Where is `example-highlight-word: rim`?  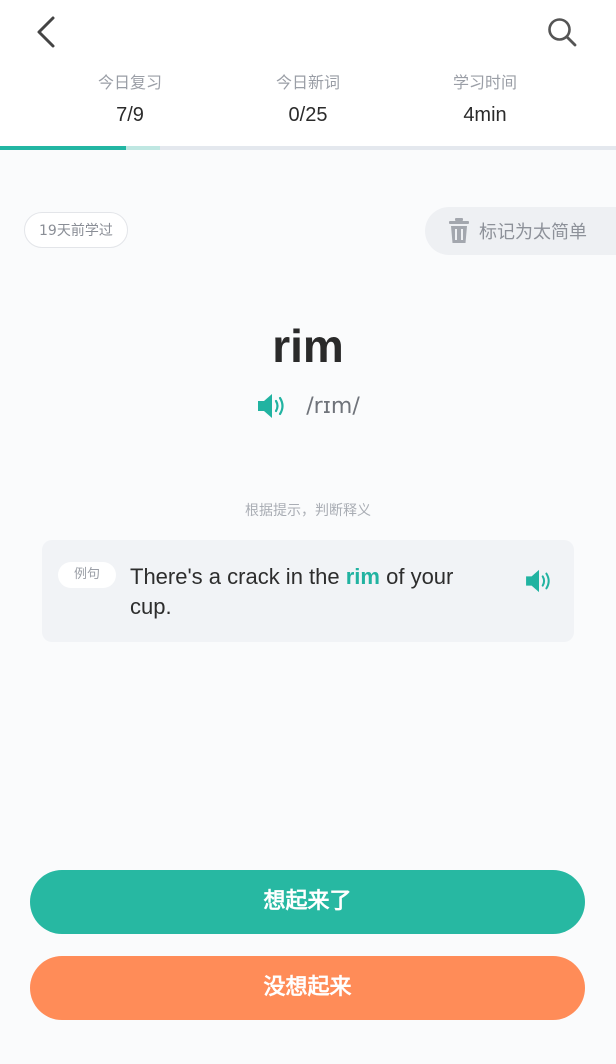
example-highlight-word: rim is located at coordinates (362, 576).